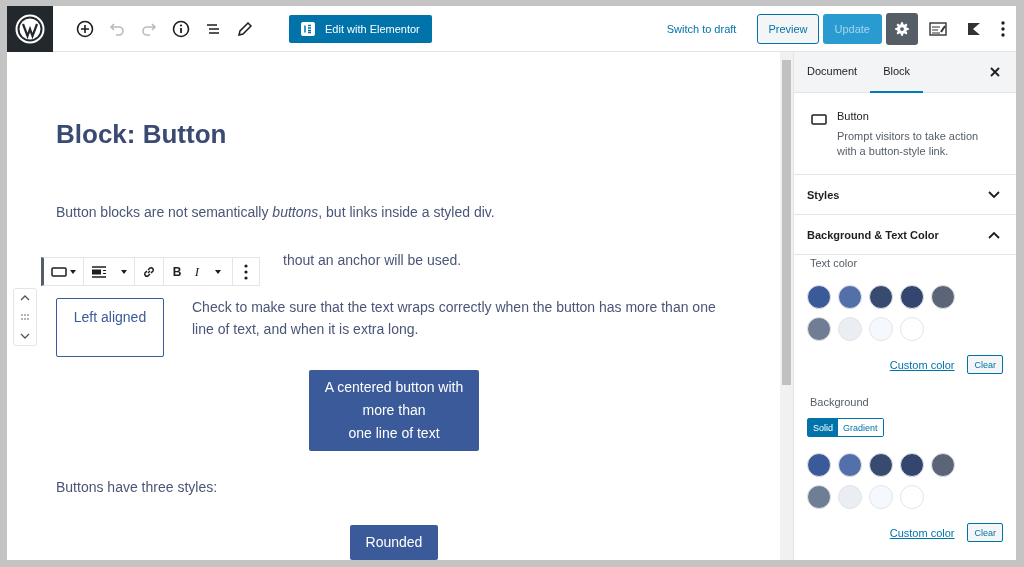  I want to click on bold-button: B, so click(177, 271).